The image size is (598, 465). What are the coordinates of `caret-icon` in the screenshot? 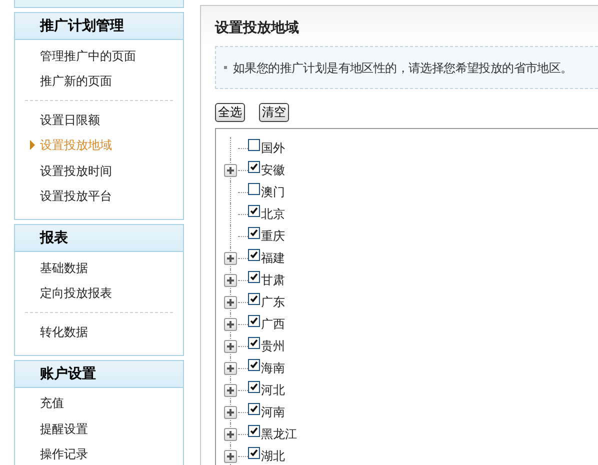 It's located at (32, 145).